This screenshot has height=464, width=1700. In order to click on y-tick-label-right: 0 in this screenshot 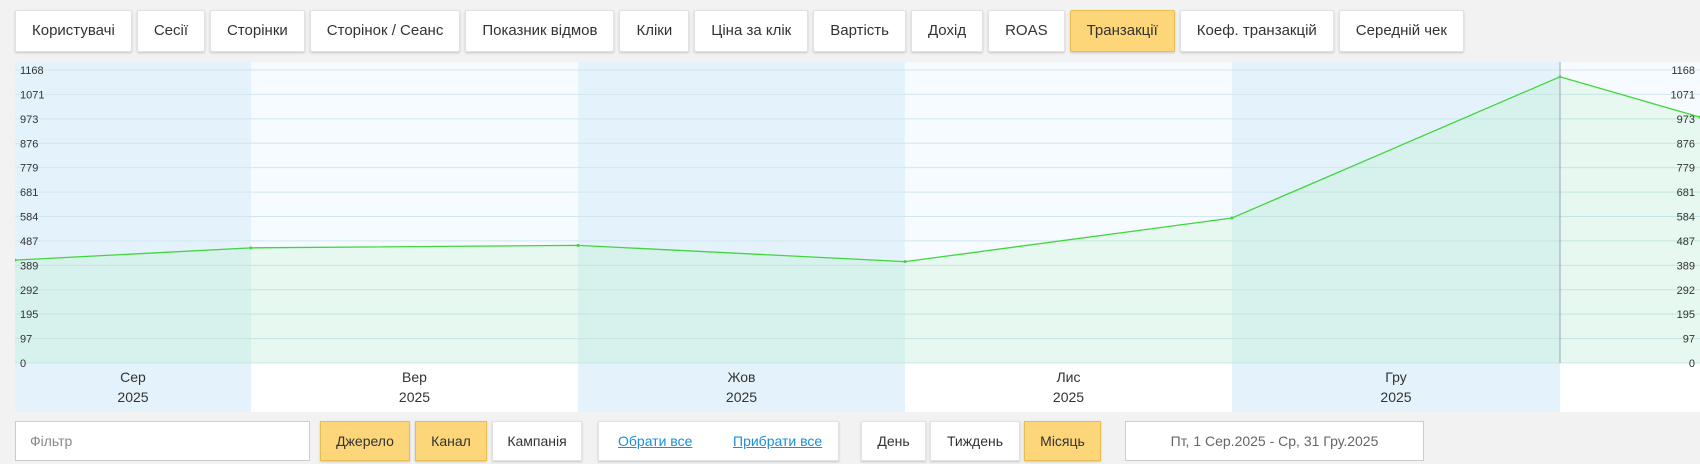, I will do `click(1692, 364)`.